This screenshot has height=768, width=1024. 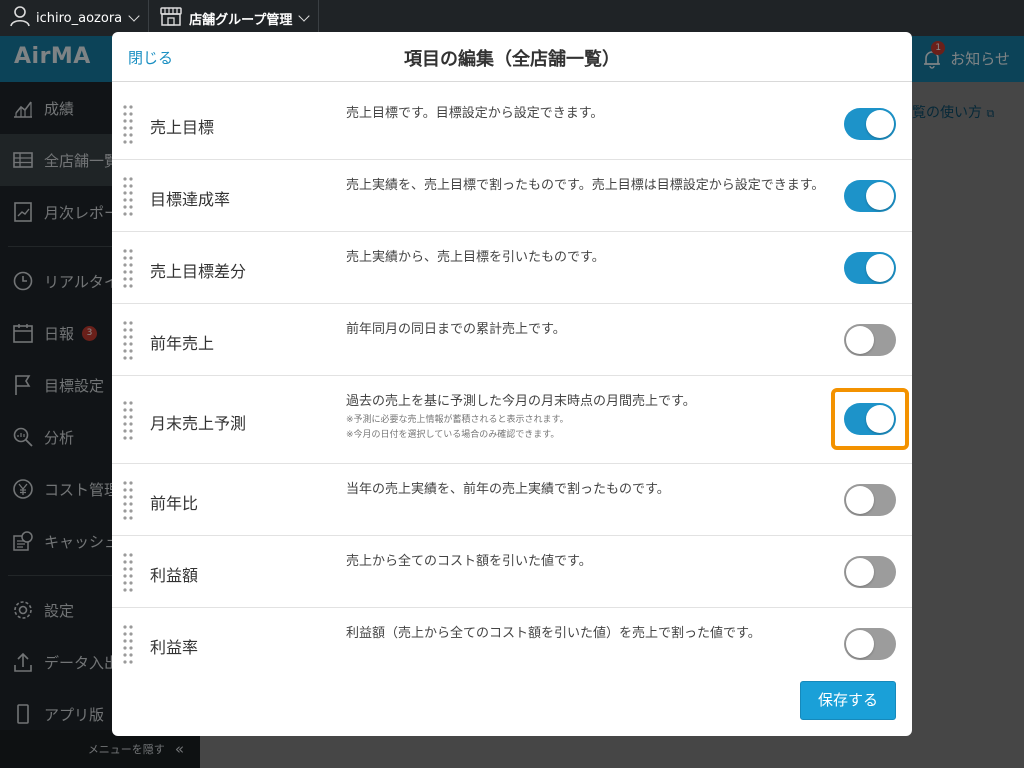 What do you see at coordinates (585, 185) in the screenshot?
I see `column-description: 売上実績を、売上目標で割ったものです。売上目標は目標設定から設定できます。` at bounding box center [585, 185].